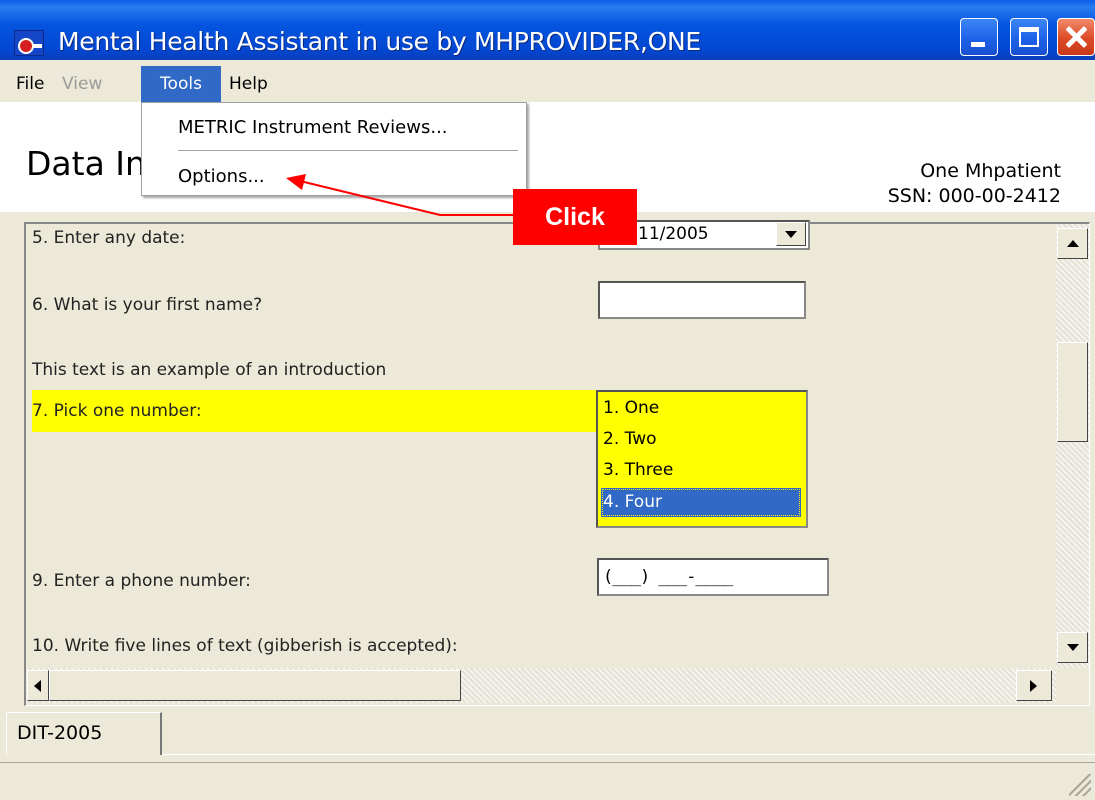 Image resolution: width=1095 pixels, height=800 pixels. Describe the element at coordinates (37, 46) in the screenshot. I see `app-icon-bar` at that location.